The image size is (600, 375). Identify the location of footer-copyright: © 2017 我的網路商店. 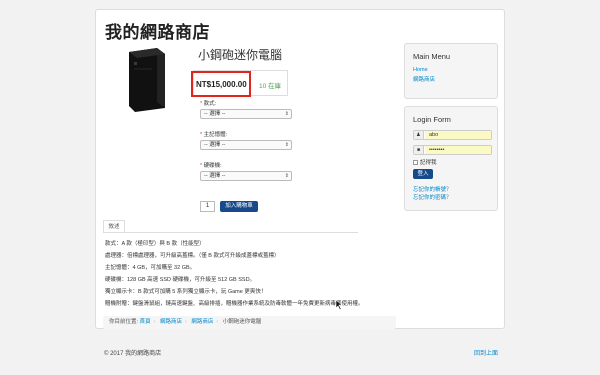
(133, 354).